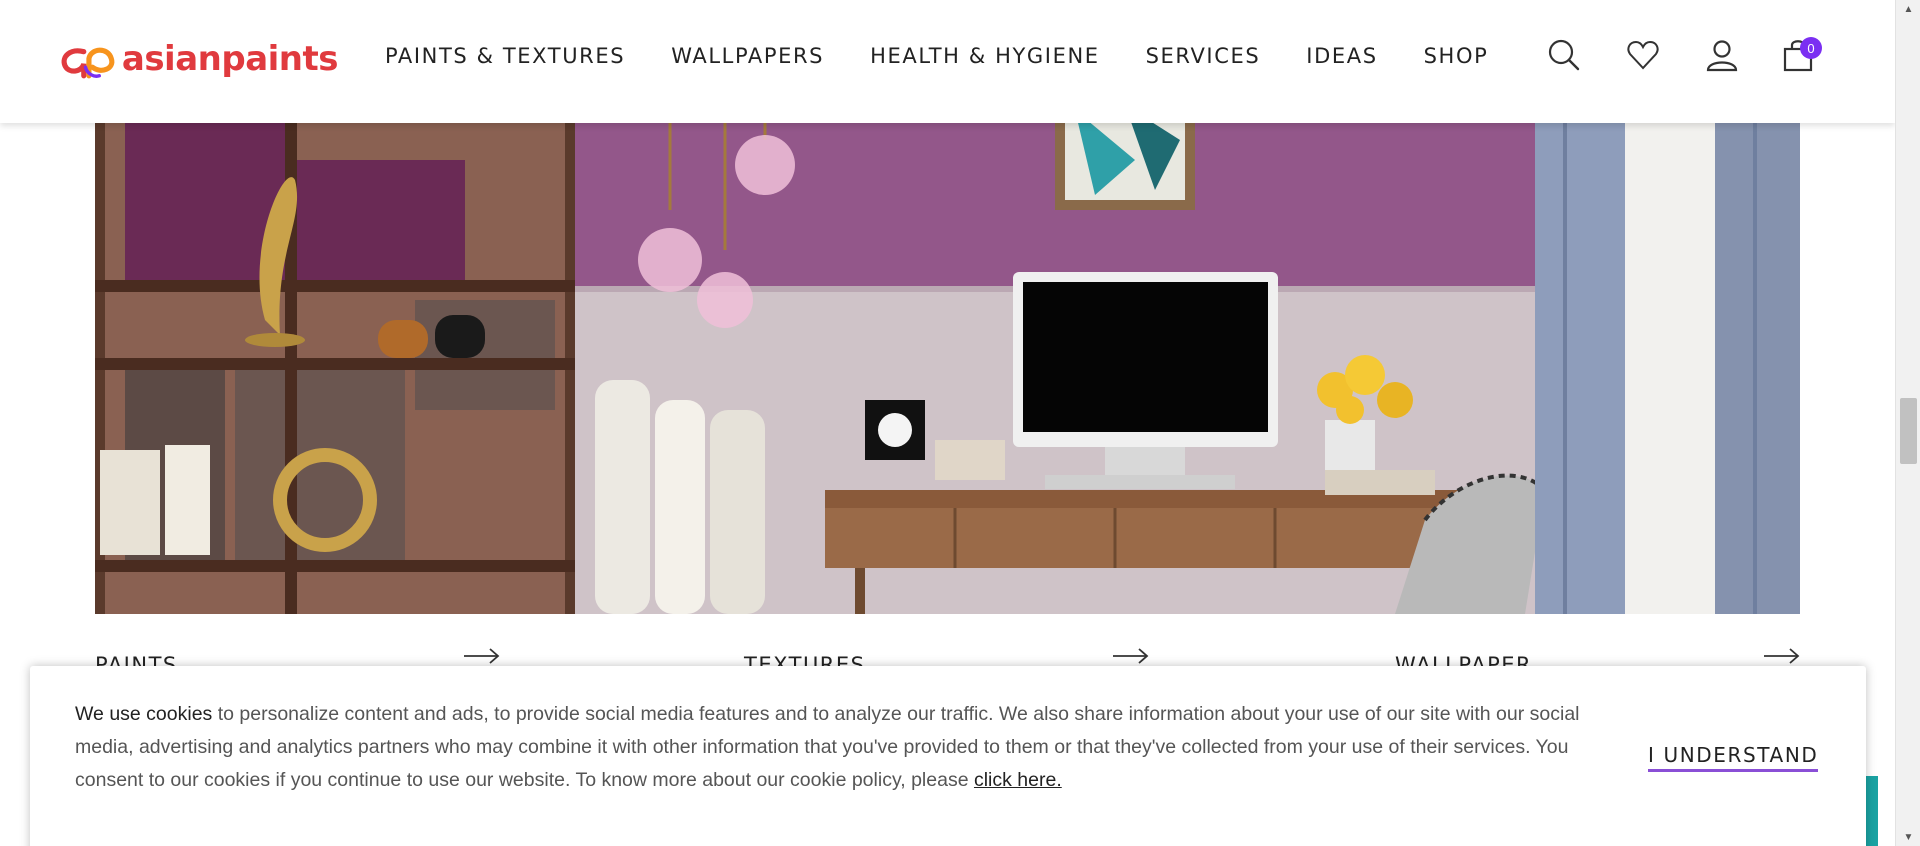 Image resolution: width=1920 pixels, height=846 pixels. What do you see at coordinates (1908, 431) in the screenshot?
I see `scrollbar-thumb` at bounding box center [1908, 431].